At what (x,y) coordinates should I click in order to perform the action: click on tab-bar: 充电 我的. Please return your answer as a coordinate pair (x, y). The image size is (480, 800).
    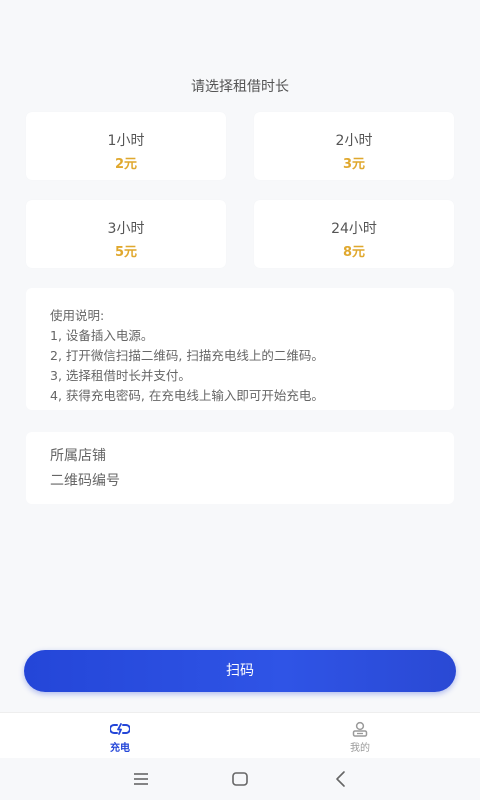
    Looking at the image, I should click on (240, 735).